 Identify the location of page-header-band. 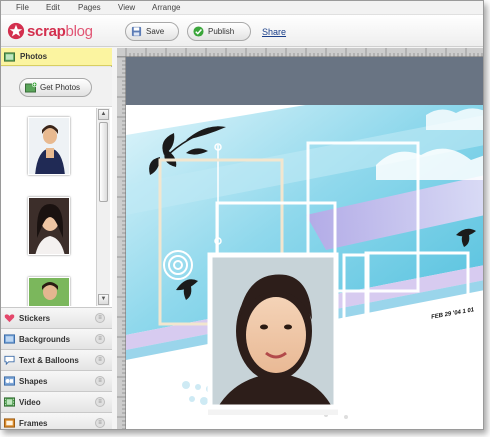
(304, 81).